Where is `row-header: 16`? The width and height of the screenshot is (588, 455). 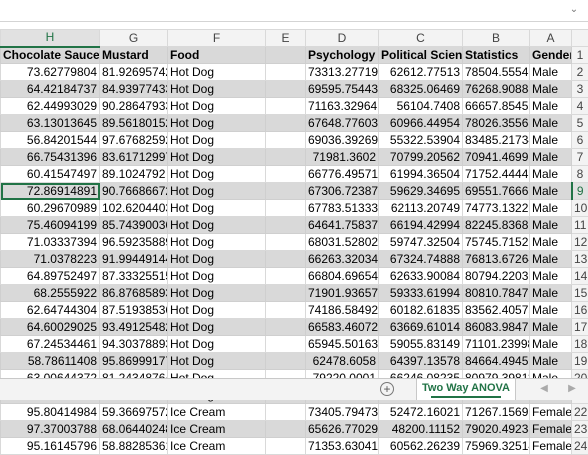
row-header: 16 is located at coordinates (580, 310).